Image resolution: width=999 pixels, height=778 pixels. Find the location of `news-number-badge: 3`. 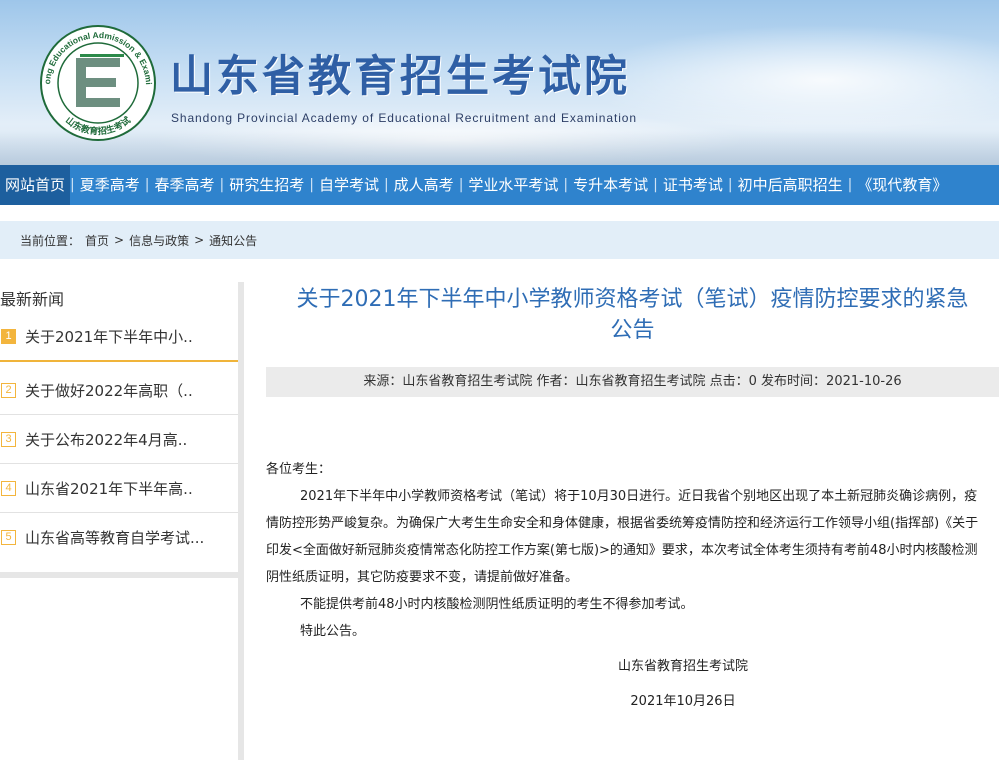

news-number-badge: 3 is located at coordinates (8, 439).